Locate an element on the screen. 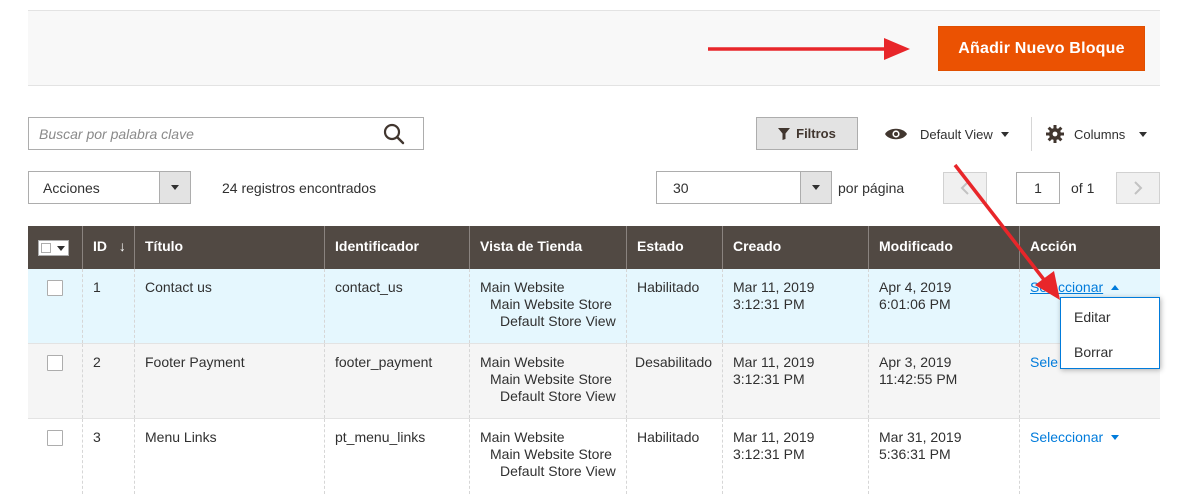  mass-select-header is located at coordinates (55, 247).